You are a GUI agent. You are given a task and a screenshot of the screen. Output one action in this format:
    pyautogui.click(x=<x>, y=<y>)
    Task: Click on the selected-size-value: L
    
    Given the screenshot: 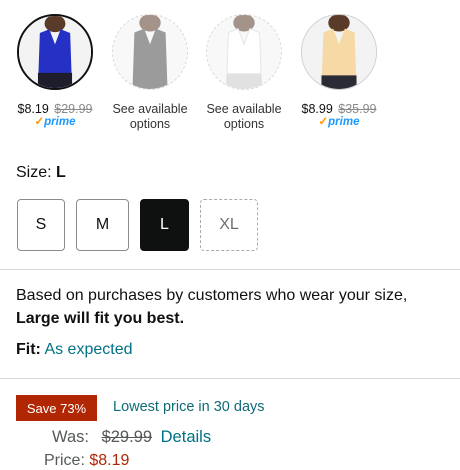 What is the action you would take?
    pyautogui.click(x=61, y=172)
    